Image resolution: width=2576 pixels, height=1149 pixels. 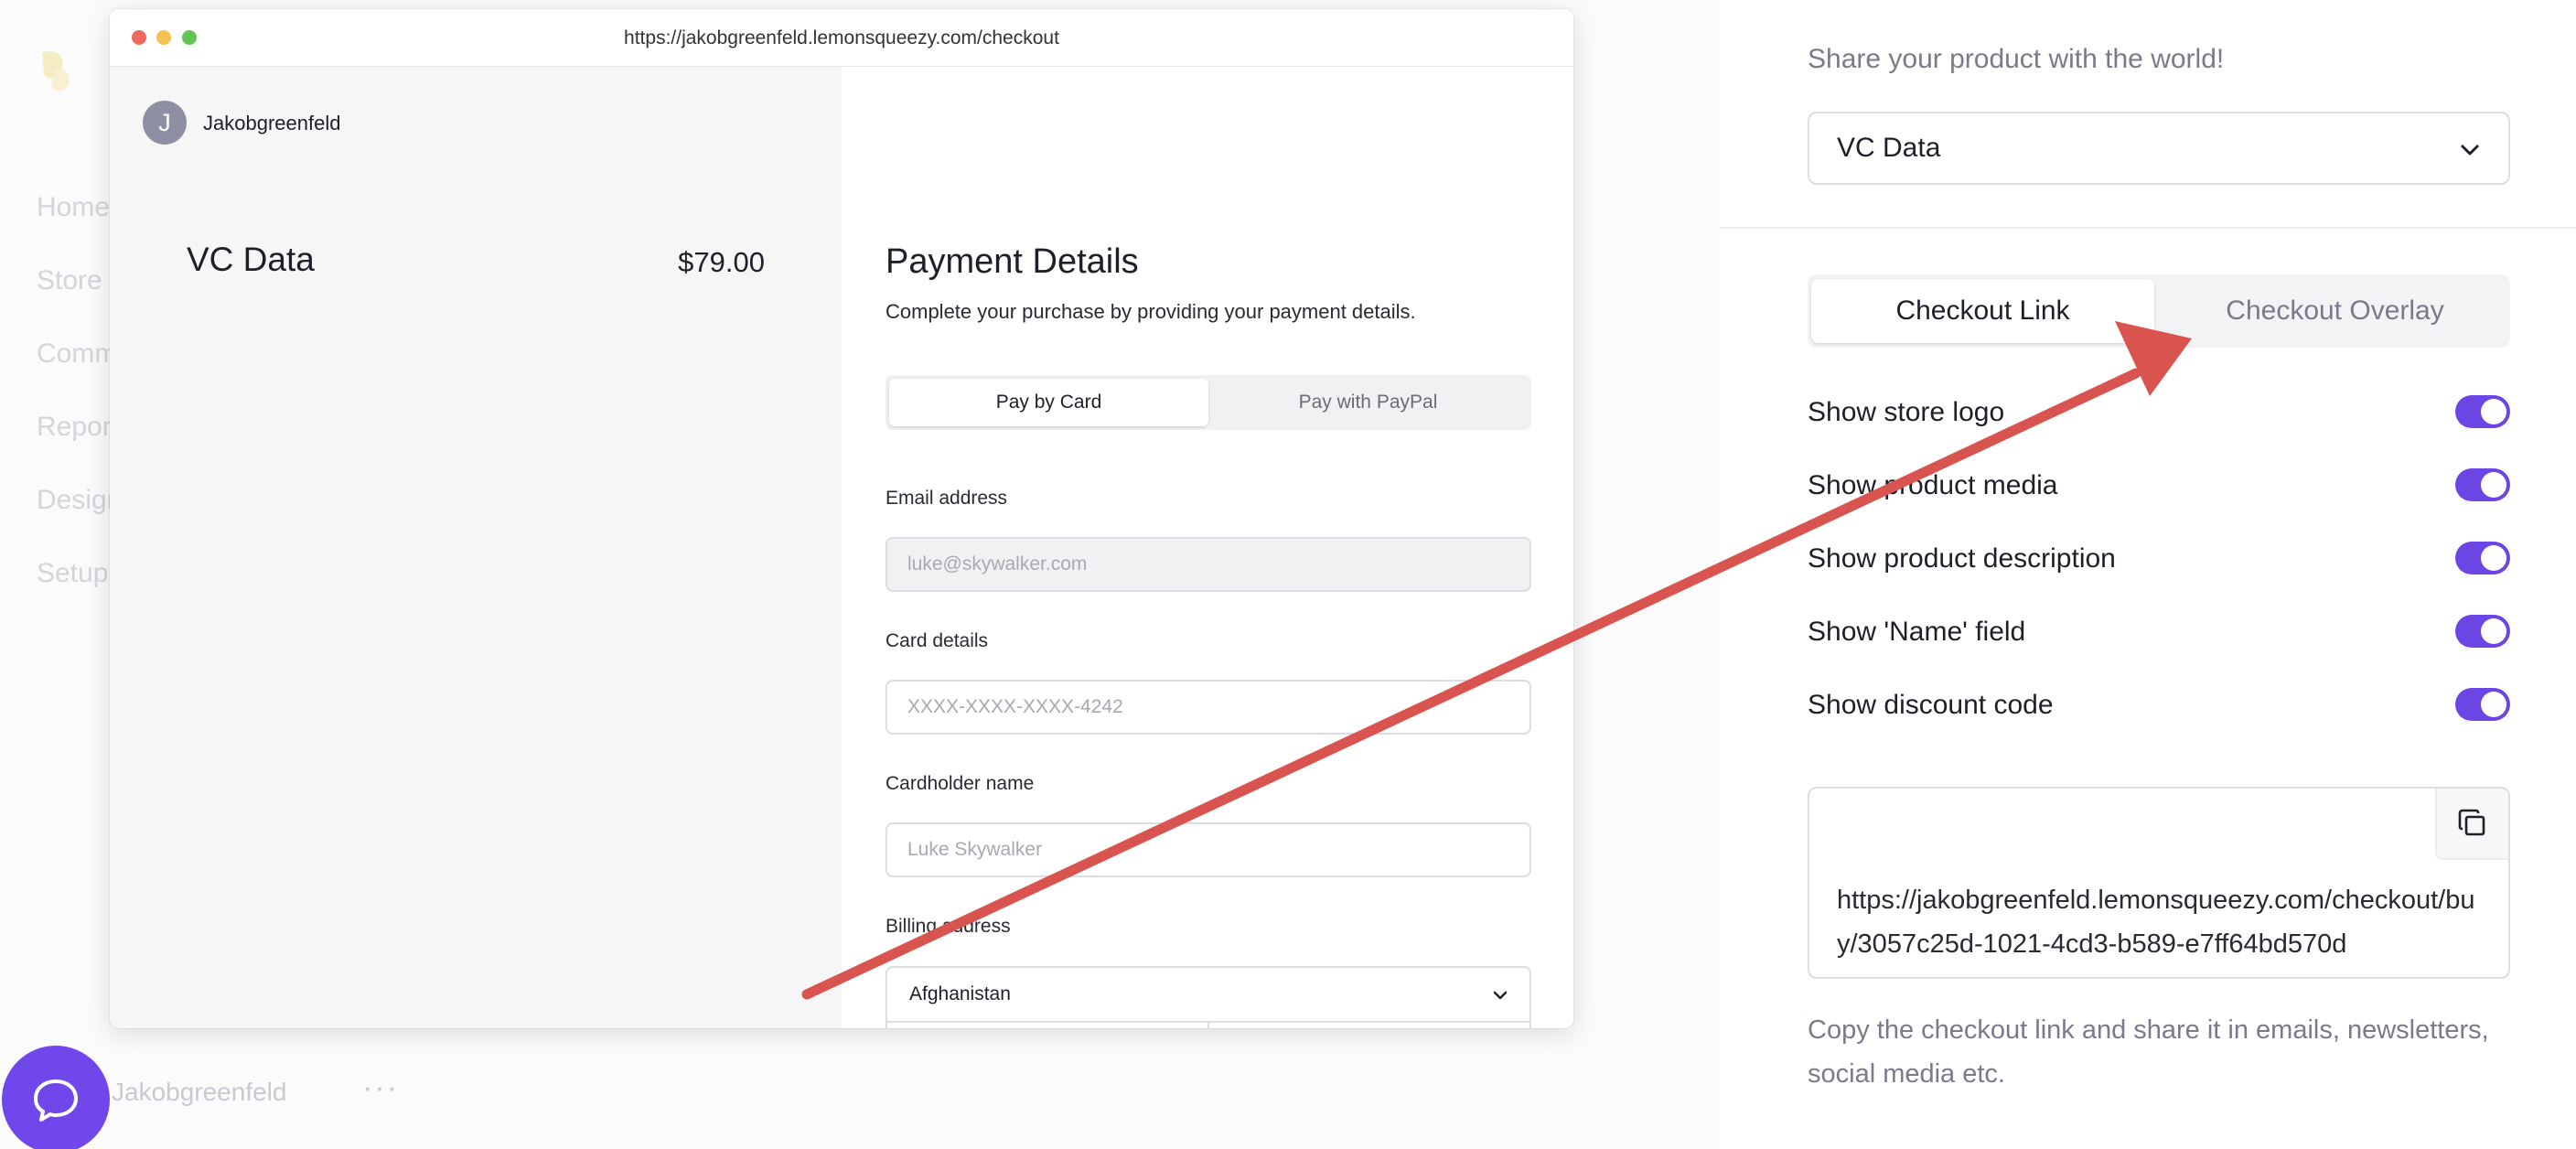 I want to click on email-label: Email address, so click(x=947, y=499).